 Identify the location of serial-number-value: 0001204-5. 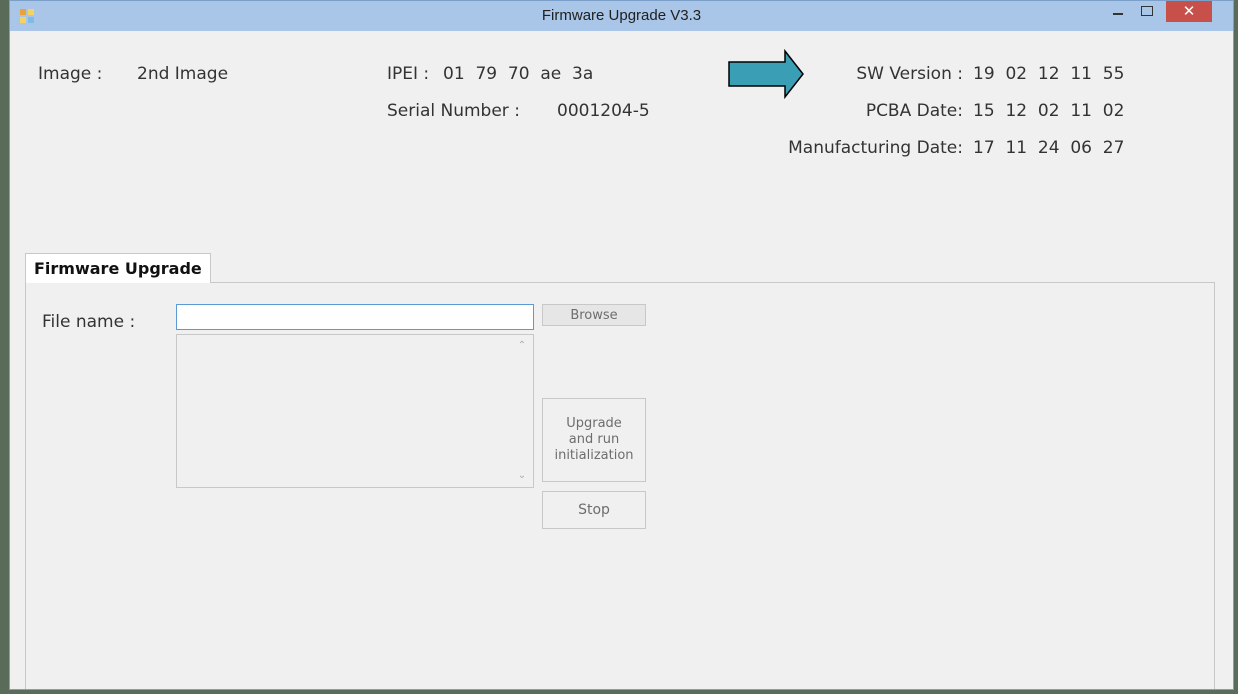
(603, 111).